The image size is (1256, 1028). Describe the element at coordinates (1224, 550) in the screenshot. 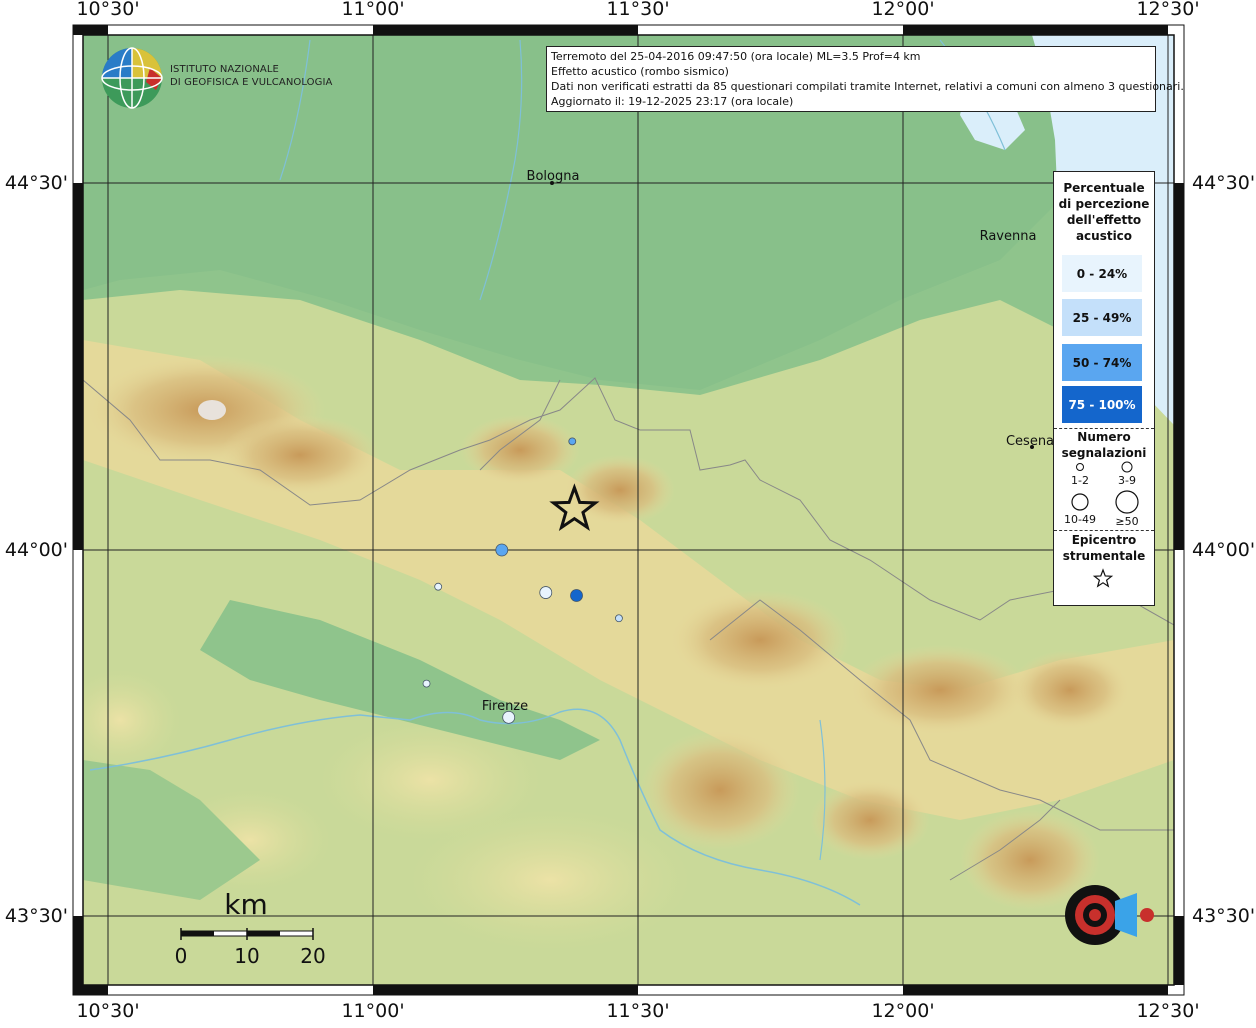

I see `lat-label-right: 44°00'` at that location.